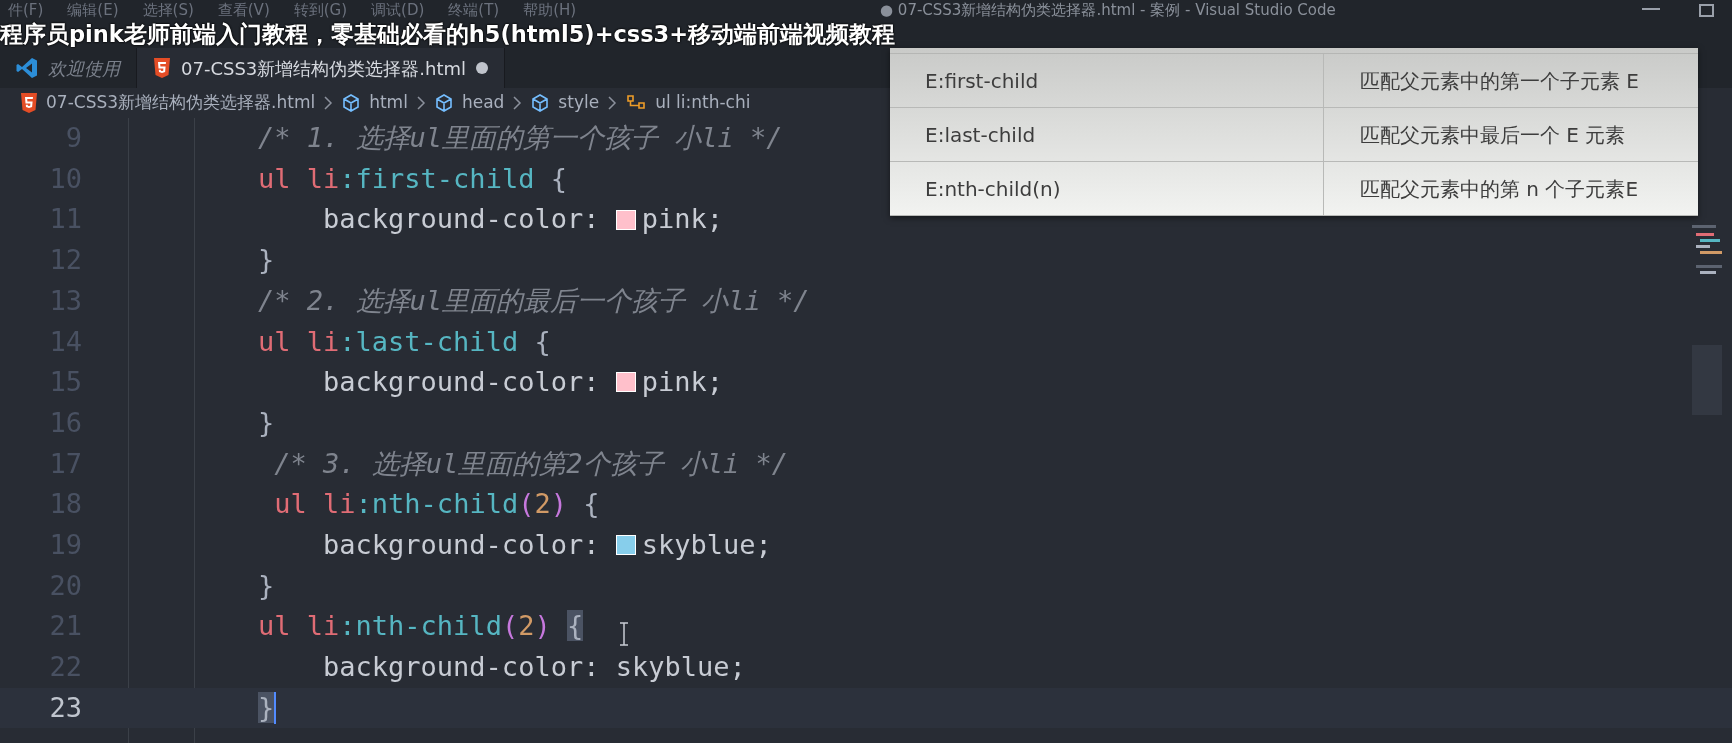 This screenshot has width=1732, height=743. What do you see at coordinates (404, 341) in the screenshot?
I see `code-text: ul li:last-child {` at bounding box center [404, 341].